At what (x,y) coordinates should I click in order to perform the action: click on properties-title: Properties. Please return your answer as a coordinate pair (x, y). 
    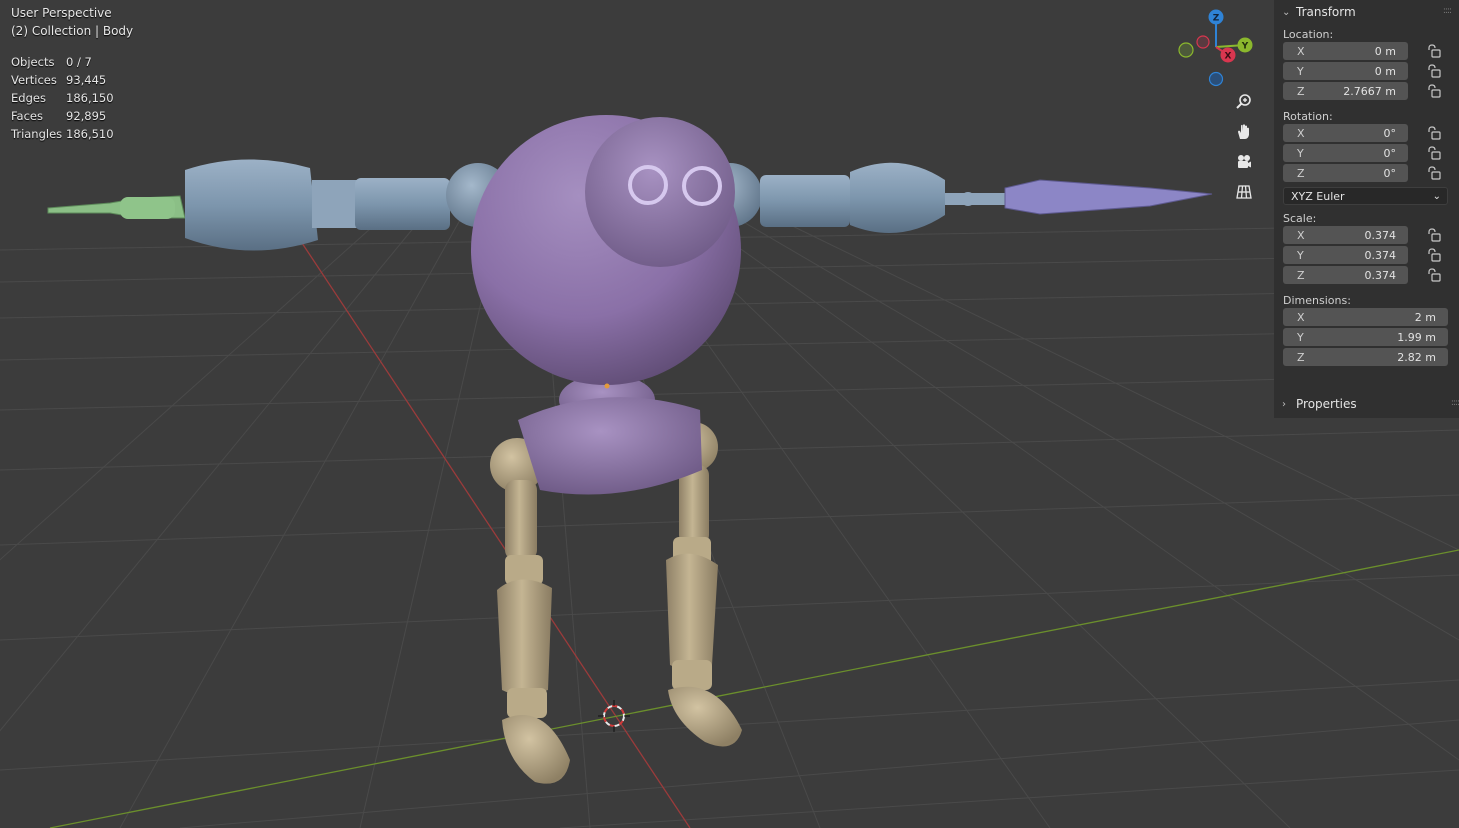
    Looking at the image, I should click on (1326, 404).